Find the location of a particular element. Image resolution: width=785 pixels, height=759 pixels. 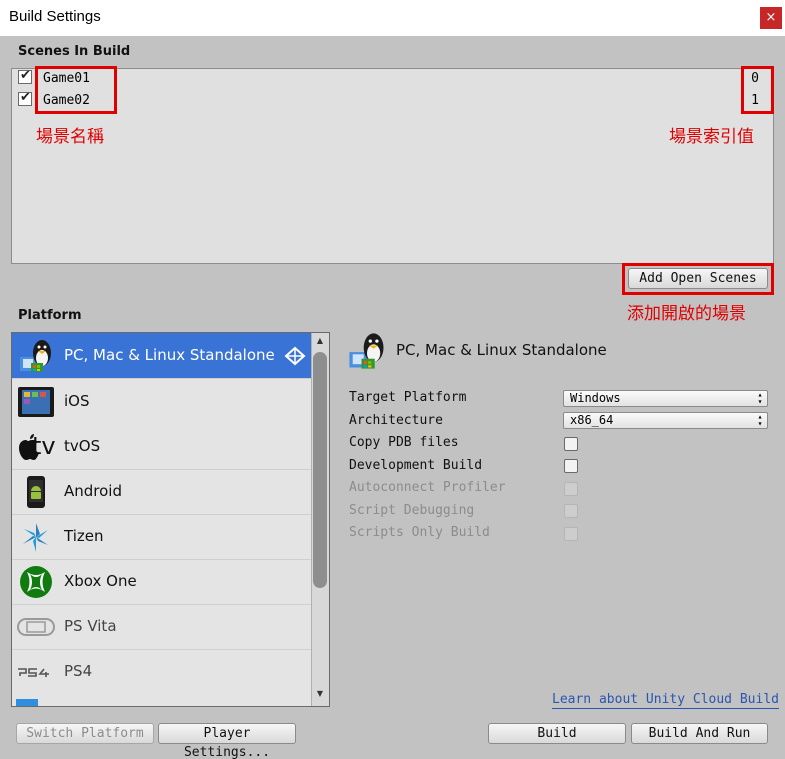

scene-name-annotation: 場景名稱 is located at coordinates (70, 137).